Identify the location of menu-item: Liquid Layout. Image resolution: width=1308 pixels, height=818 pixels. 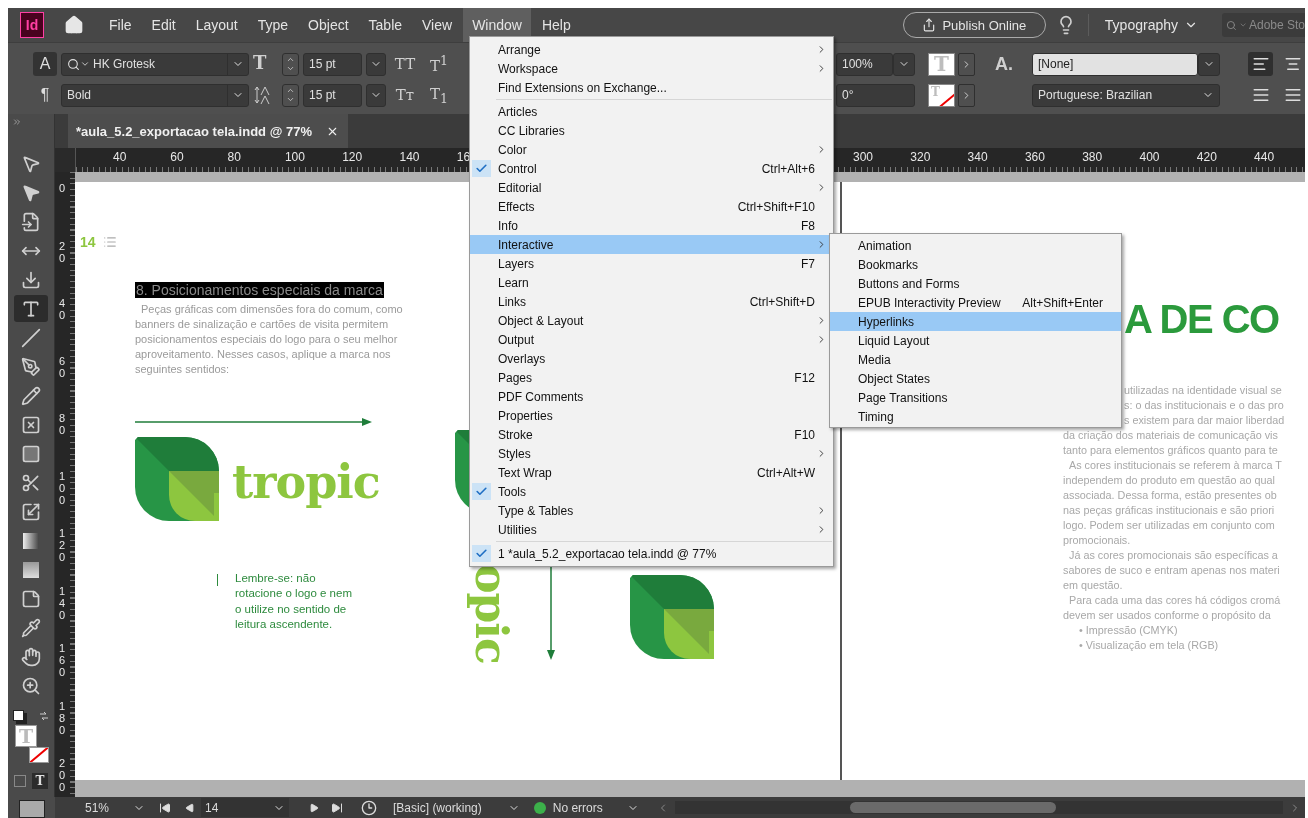
(975, 340).